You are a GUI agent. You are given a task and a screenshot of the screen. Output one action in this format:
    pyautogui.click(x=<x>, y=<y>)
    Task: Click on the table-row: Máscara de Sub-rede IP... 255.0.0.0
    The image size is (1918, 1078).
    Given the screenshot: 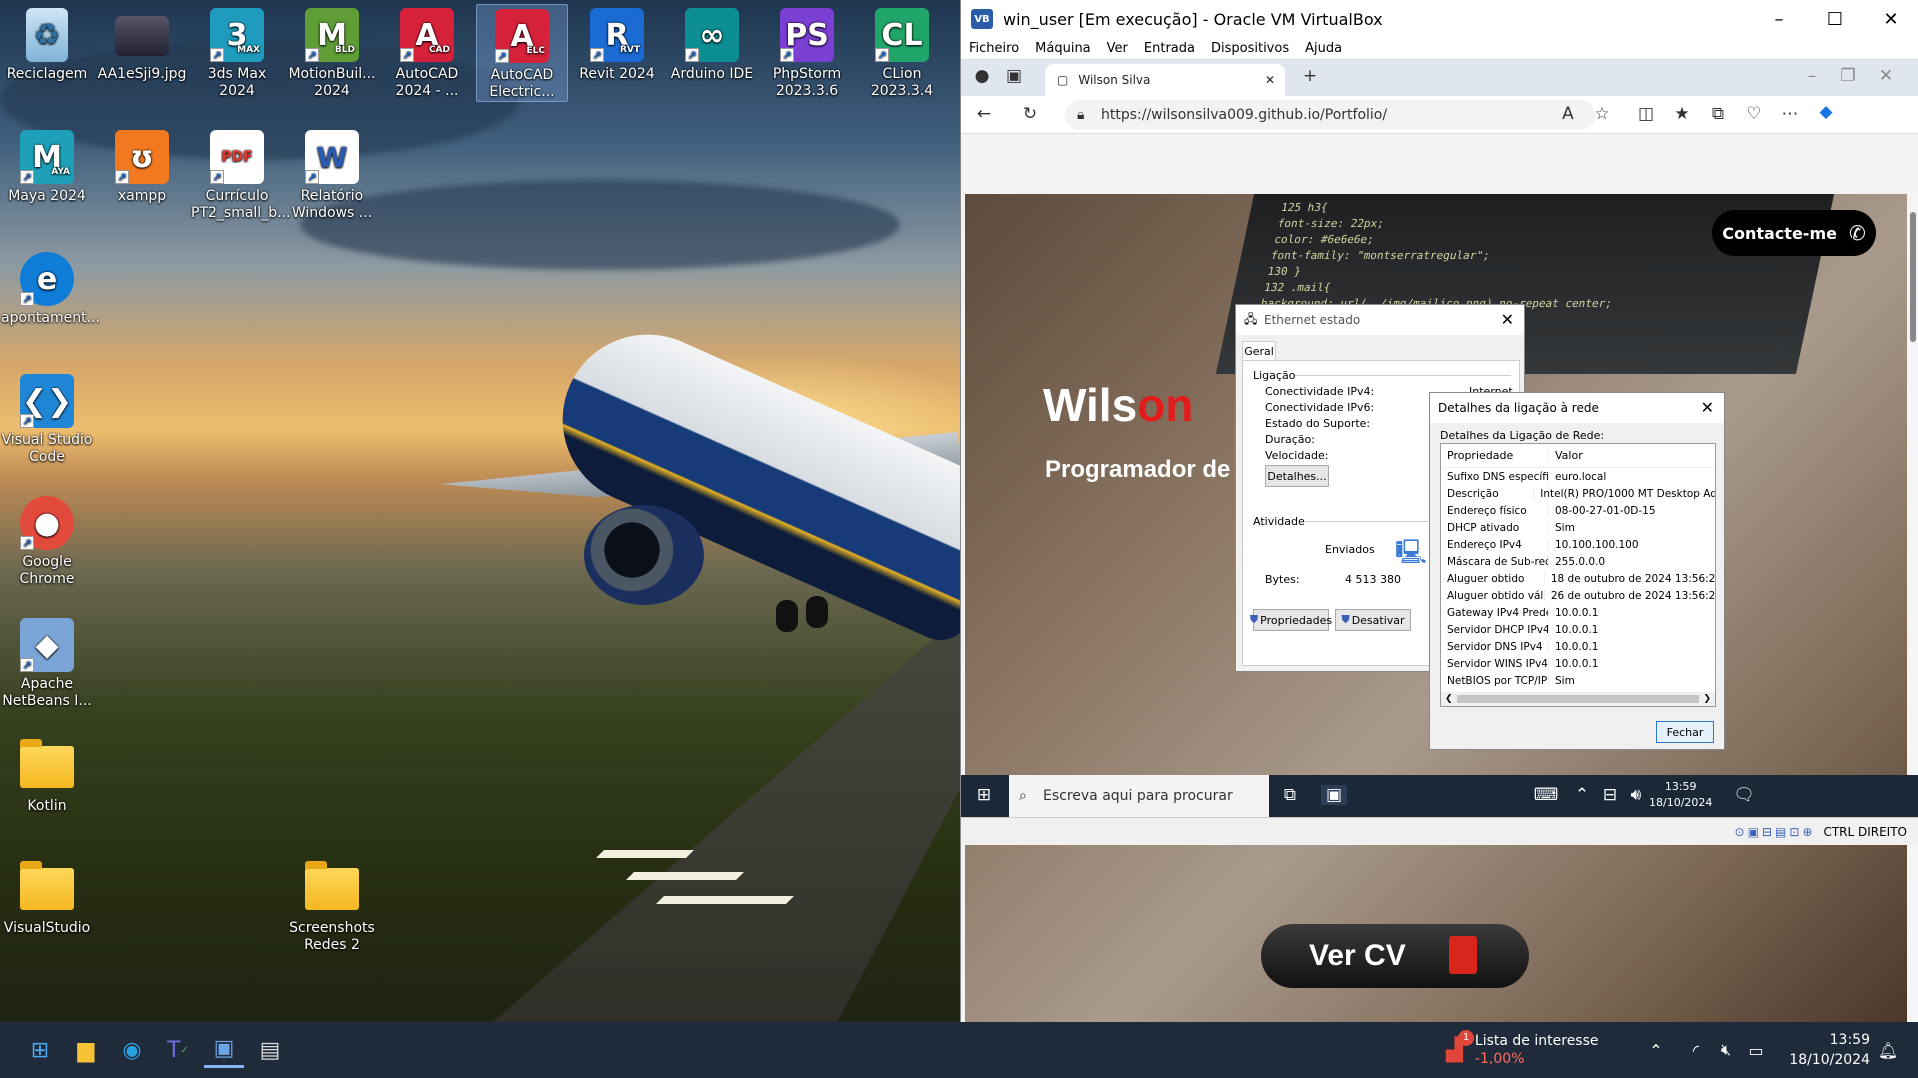 What is the action you would take?
    pyautogui.click(x=1578, y=561)
    